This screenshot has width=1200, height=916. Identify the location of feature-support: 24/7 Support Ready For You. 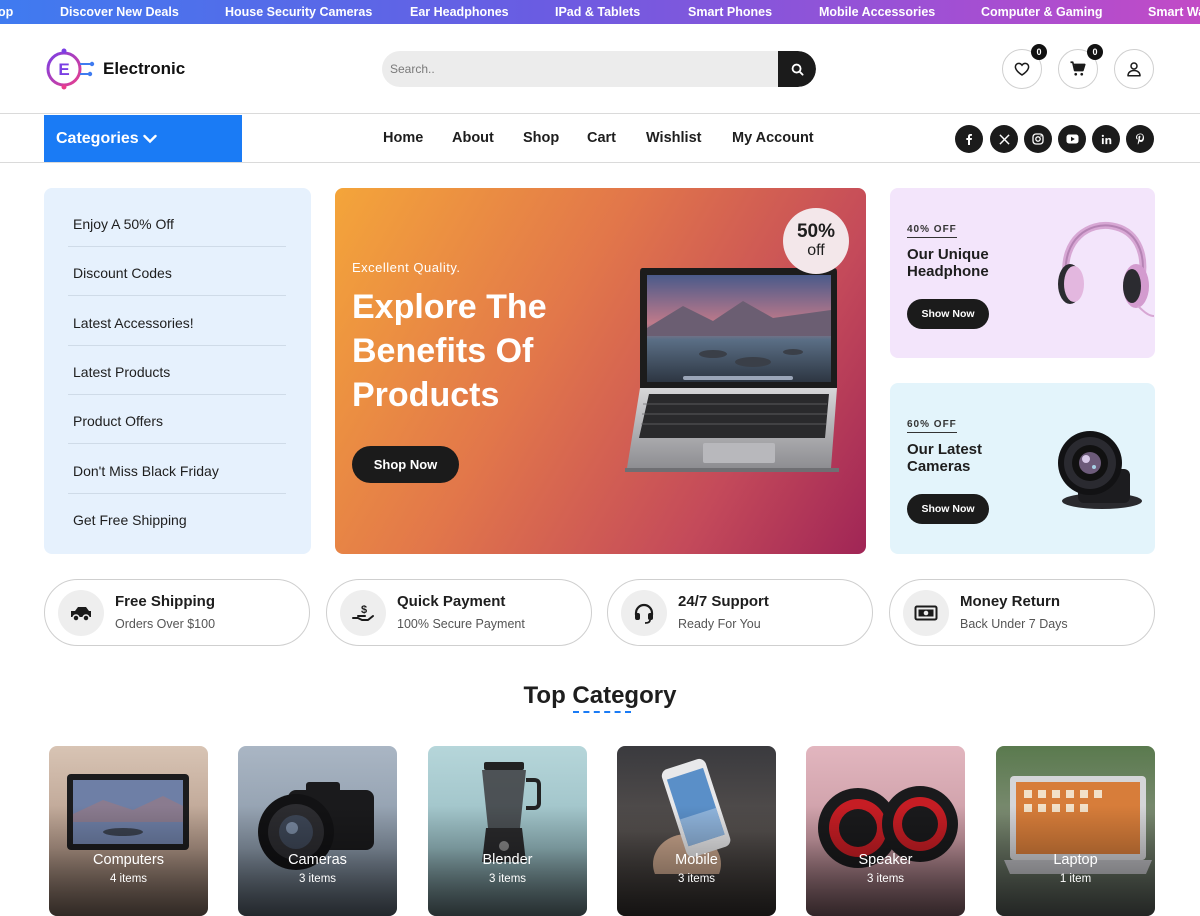
(740, 612).